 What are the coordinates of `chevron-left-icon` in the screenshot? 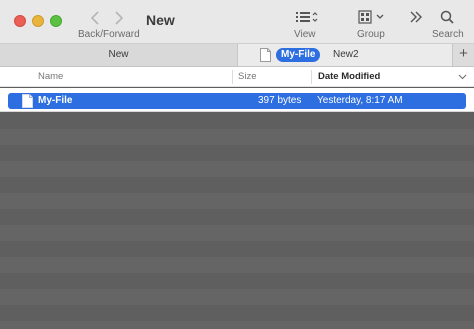 It's located at (96, 18).